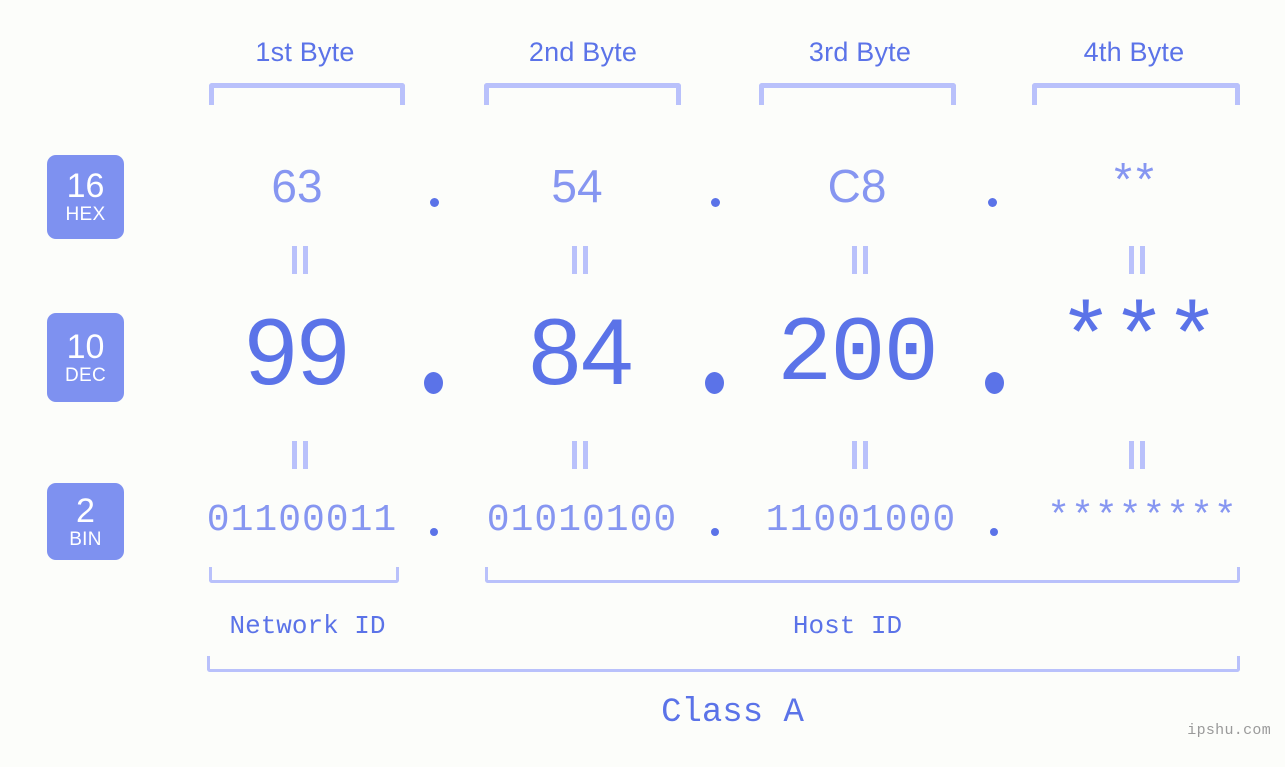  Describe the element at coordinates (857, 186) in the screenshot. I see `hex-byte-3: C8` at that location.